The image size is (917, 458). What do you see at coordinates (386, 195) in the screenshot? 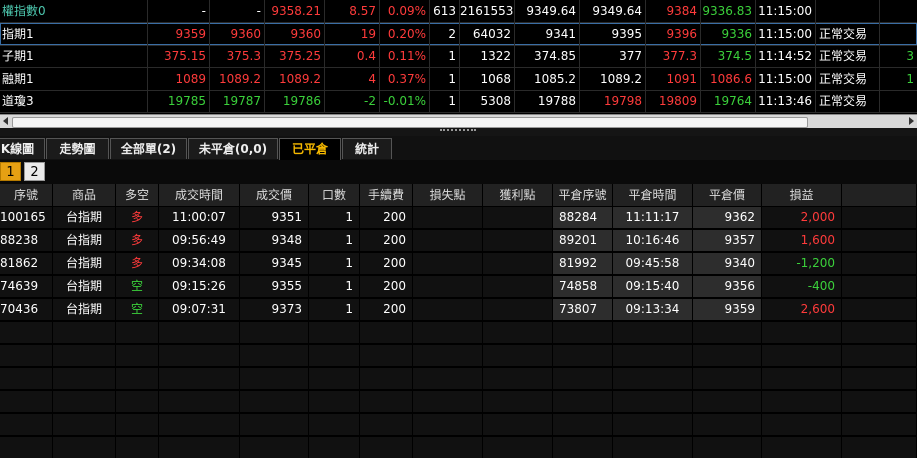
I see `column-header: 手續費` at bounding box center [386, 195].